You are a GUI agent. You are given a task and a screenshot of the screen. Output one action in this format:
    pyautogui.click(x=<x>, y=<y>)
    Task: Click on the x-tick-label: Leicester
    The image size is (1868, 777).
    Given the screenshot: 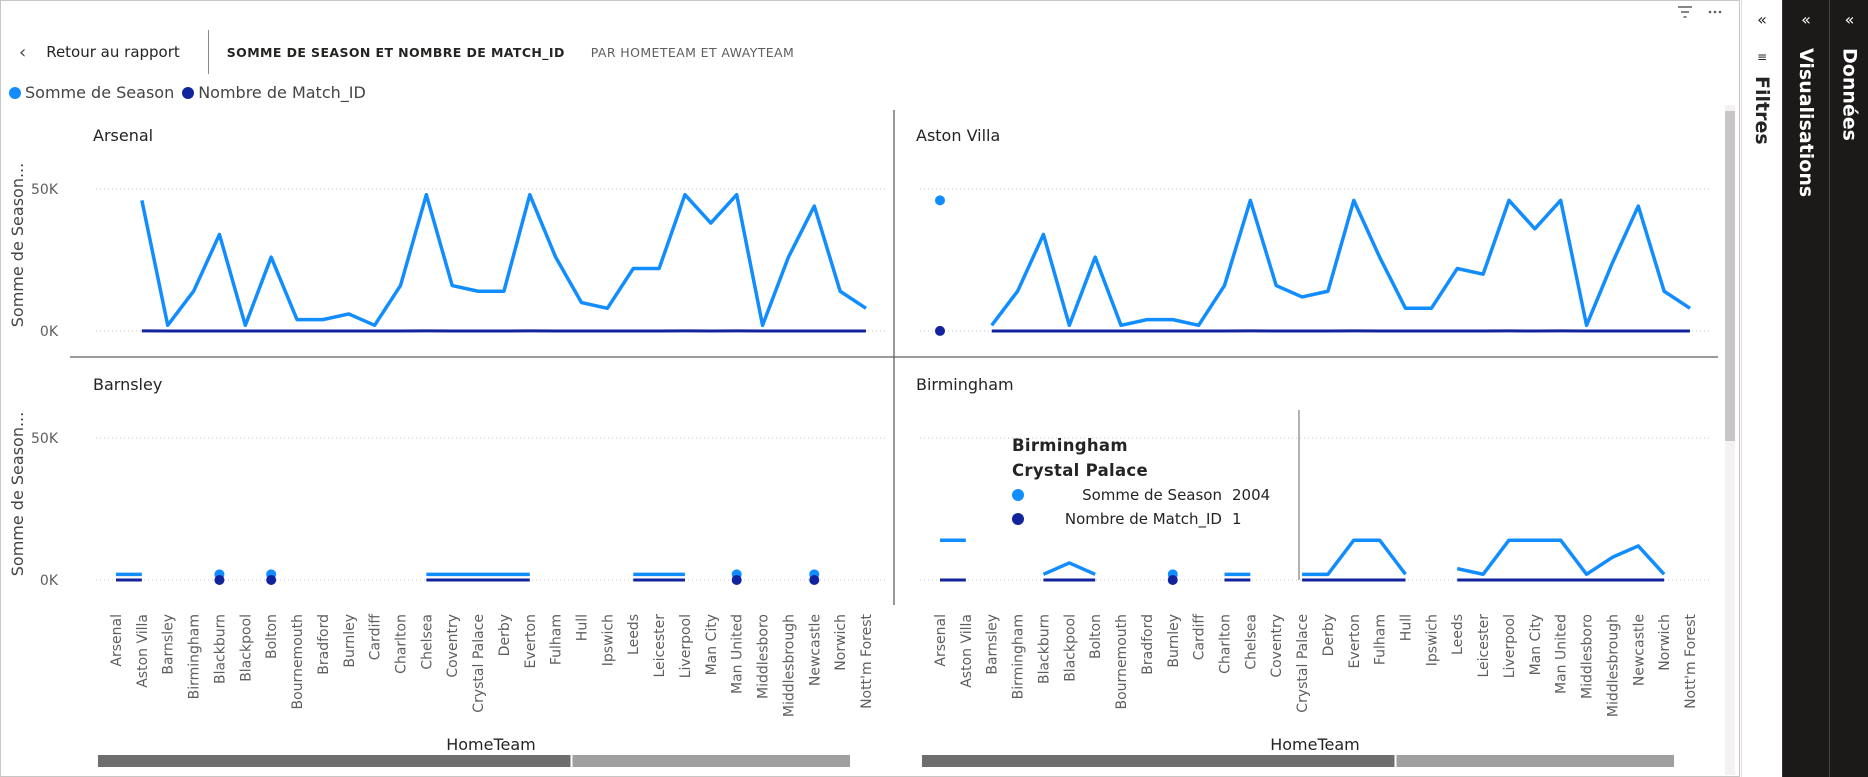 What is the action you would take?
    pyautogui.click(x=1484, y=646)
    